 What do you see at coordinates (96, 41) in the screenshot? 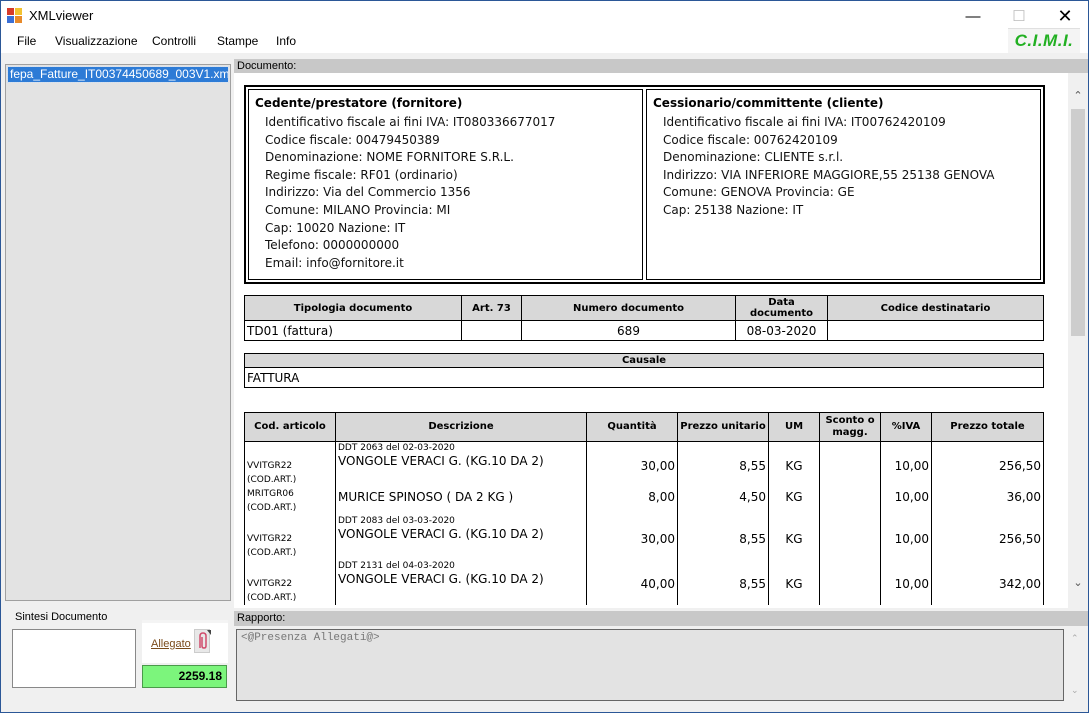
I see `menu-visualizzazione: Visualizzazione` at bounding box center [96, 41].